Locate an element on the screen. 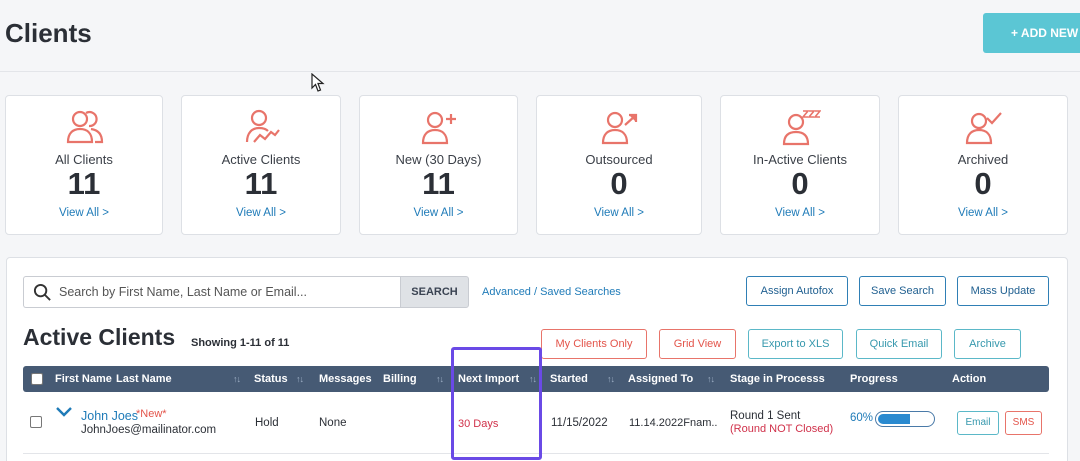 This screenshot has width=1080, height=461. col-progress: Progress is located at coordinates (874, 379).